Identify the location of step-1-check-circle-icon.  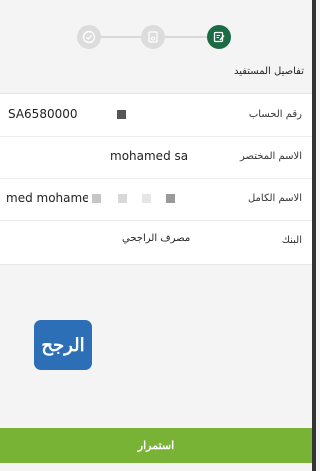
(89, 37).